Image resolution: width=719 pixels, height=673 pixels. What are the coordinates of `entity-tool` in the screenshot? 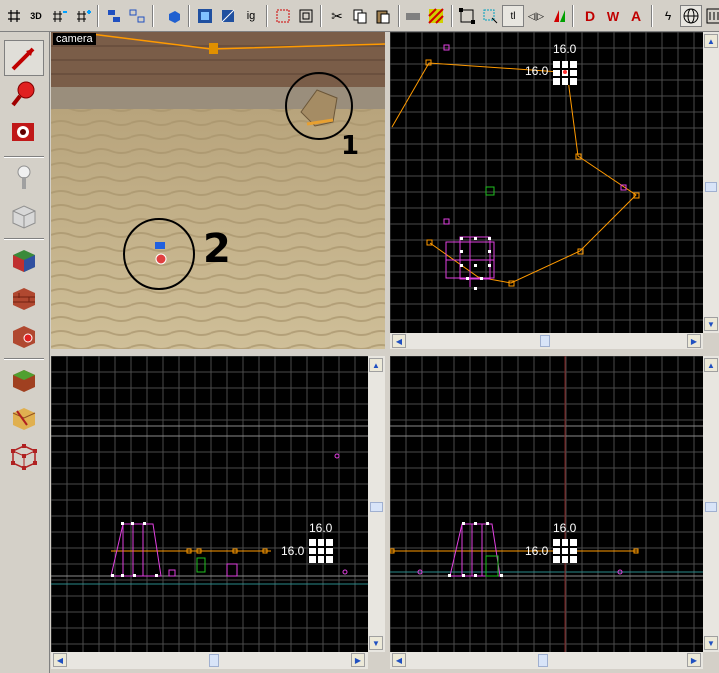 It's located at (24, 178).